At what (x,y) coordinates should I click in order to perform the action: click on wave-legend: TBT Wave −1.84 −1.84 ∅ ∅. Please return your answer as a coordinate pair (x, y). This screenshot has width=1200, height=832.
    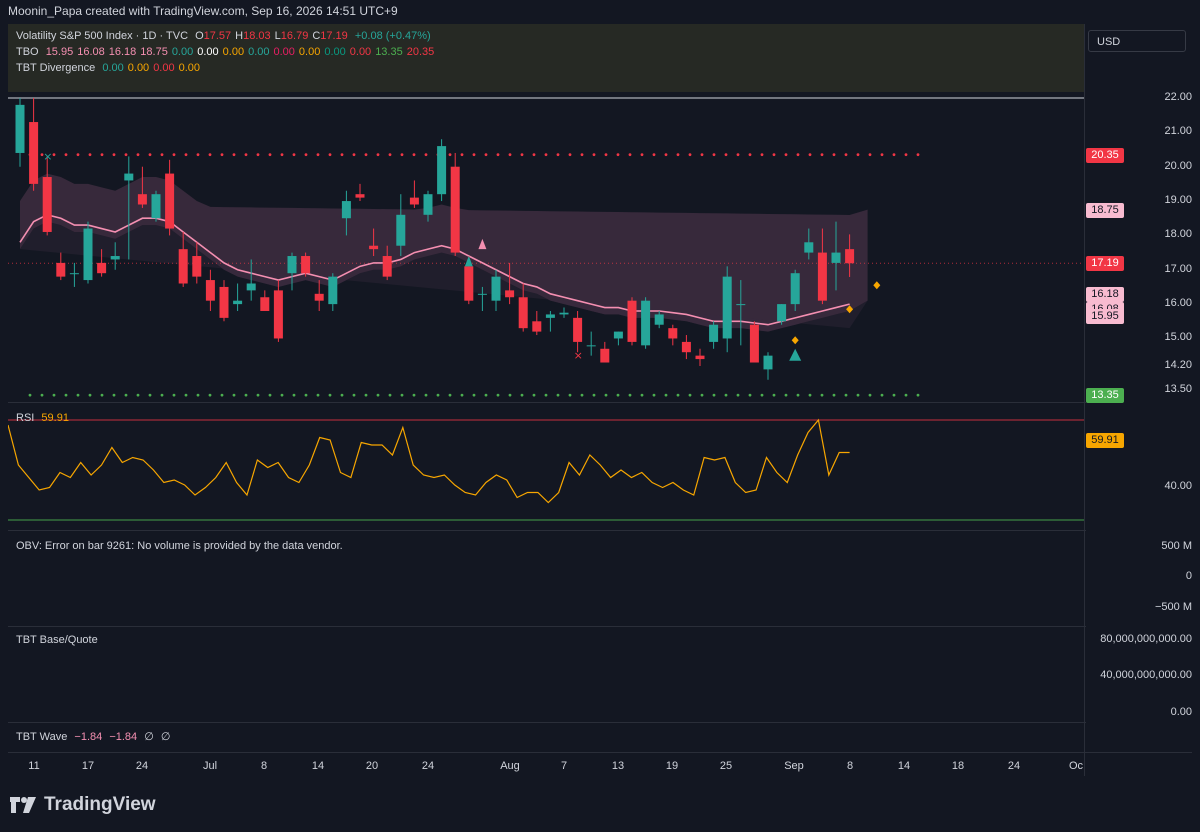
    Looking at the image, I should click on (93, 736).